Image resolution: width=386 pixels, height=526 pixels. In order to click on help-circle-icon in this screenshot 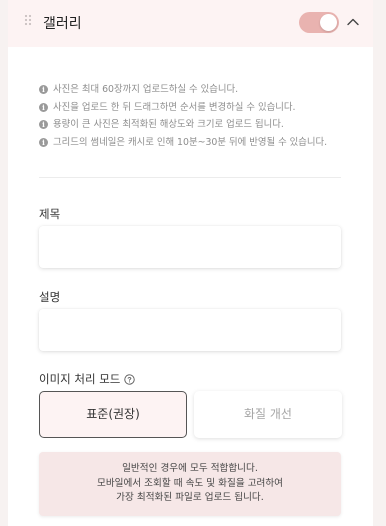, I will do `click(130, 379)`.